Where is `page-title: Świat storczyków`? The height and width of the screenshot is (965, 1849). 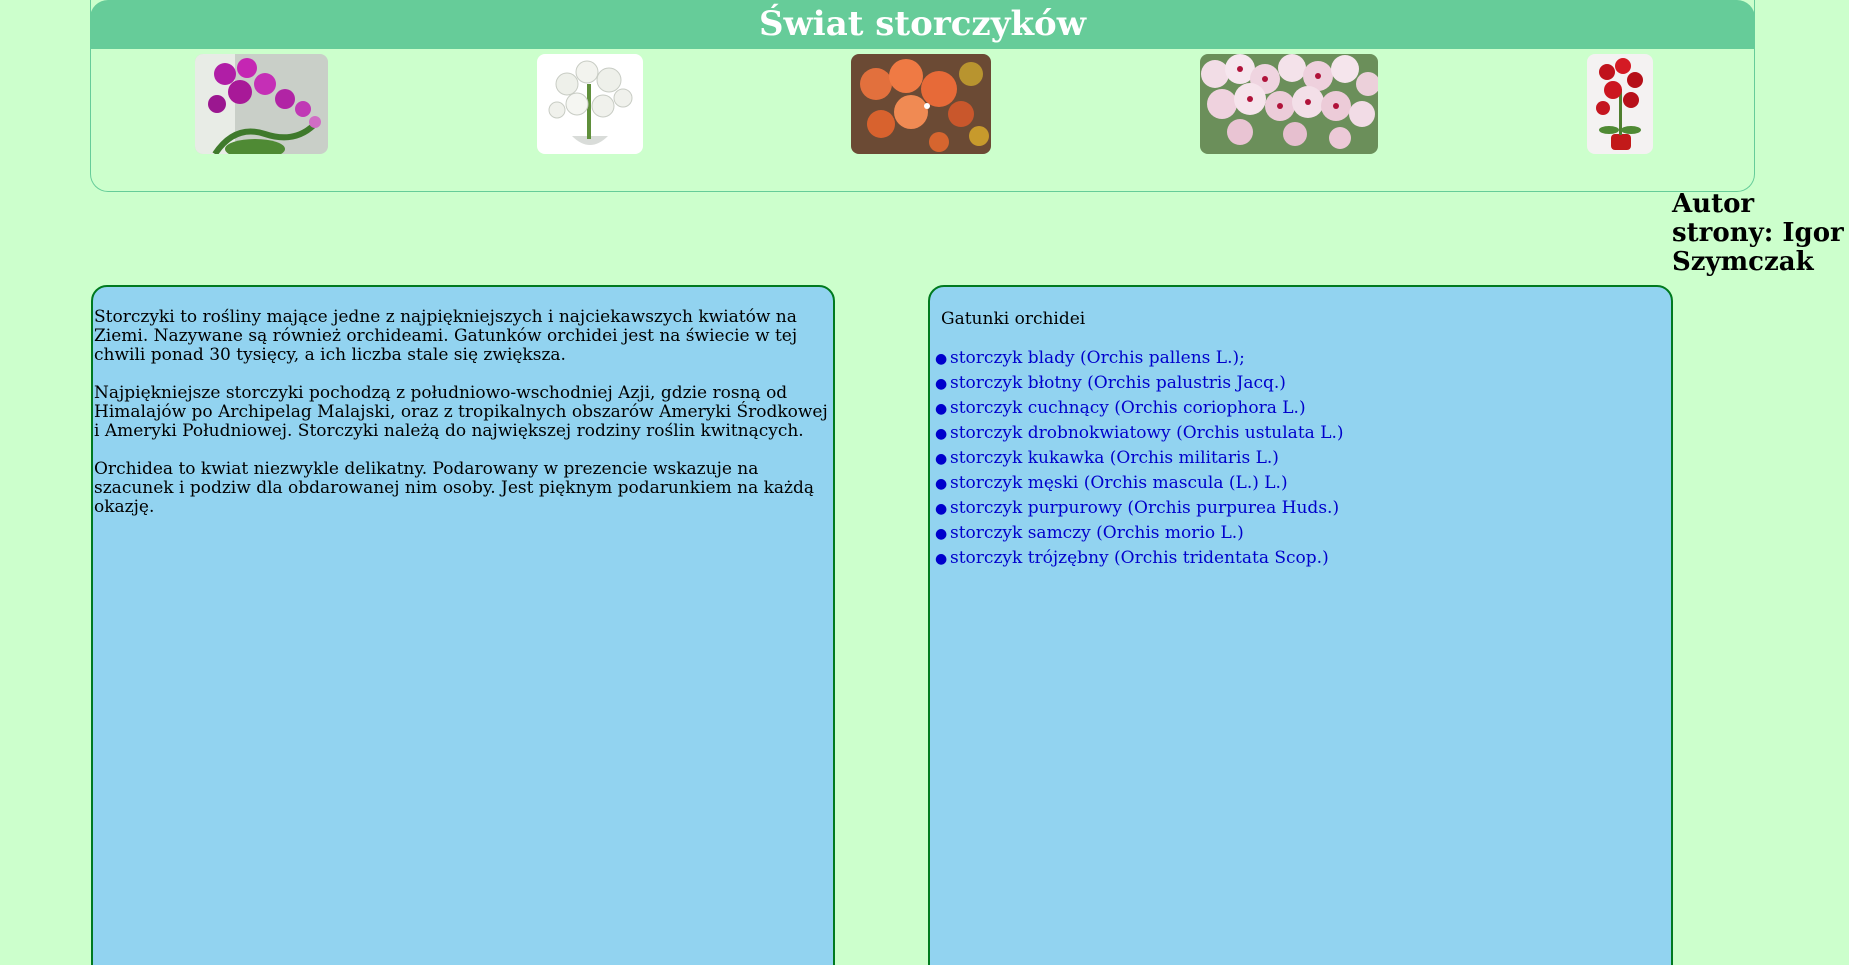
page-title: Świat storczyków is located at coordinates (922, 24).